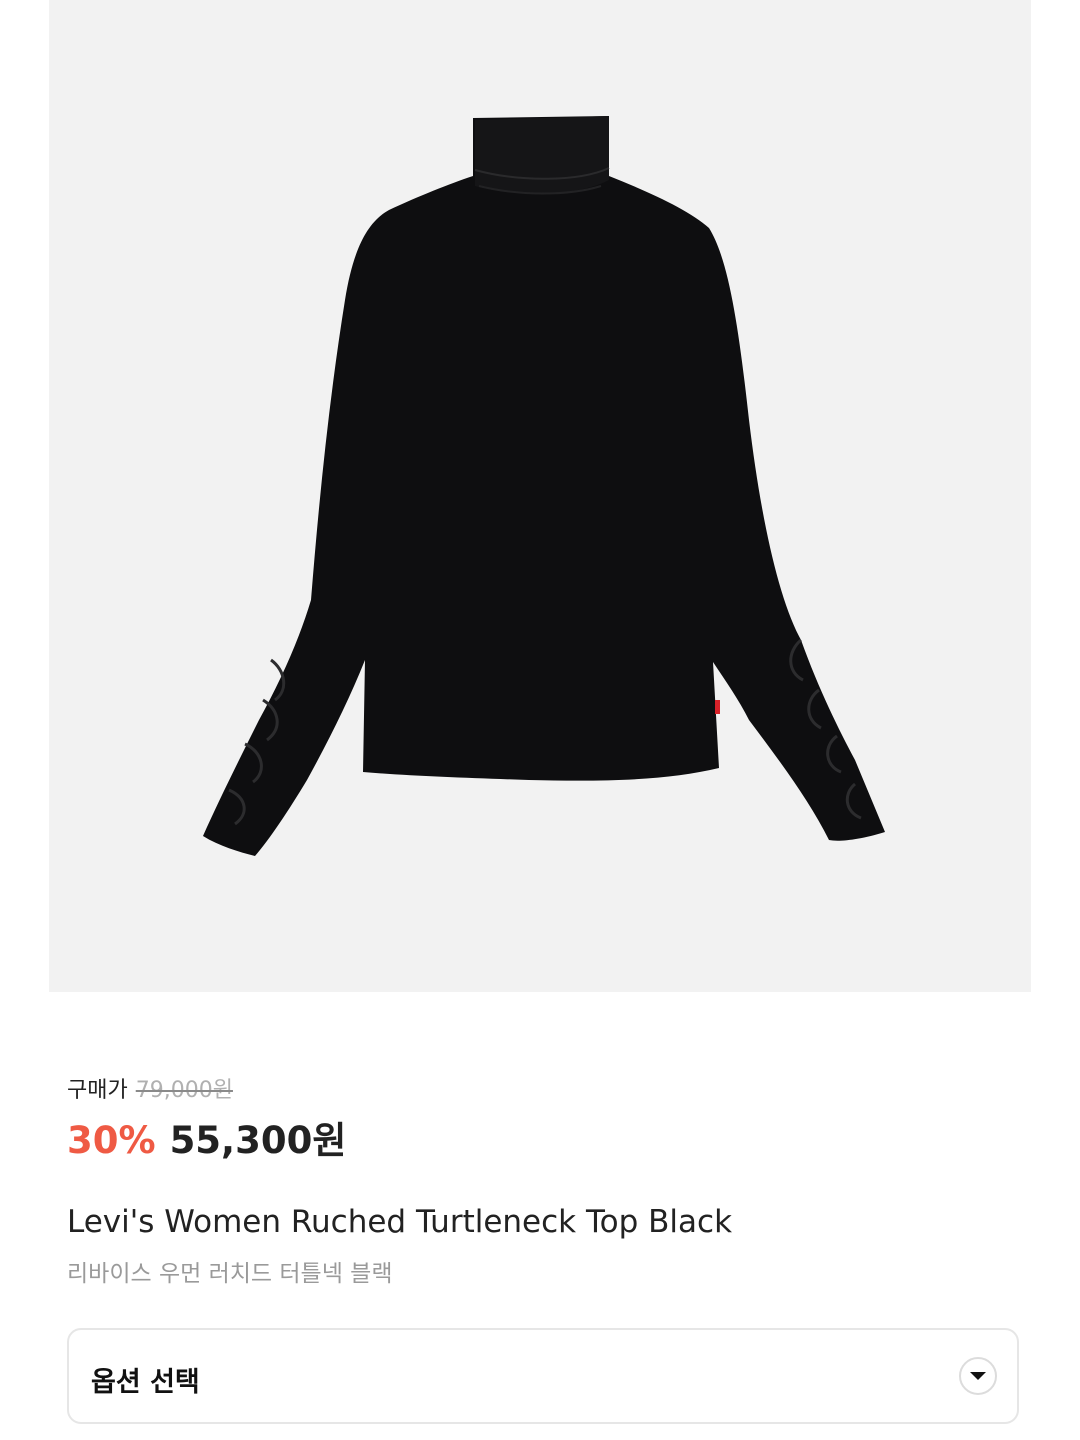  What do you see at coordinates (542, 155) in the screenshot?
I see `garment-collar` at bounding box center [542, 155].